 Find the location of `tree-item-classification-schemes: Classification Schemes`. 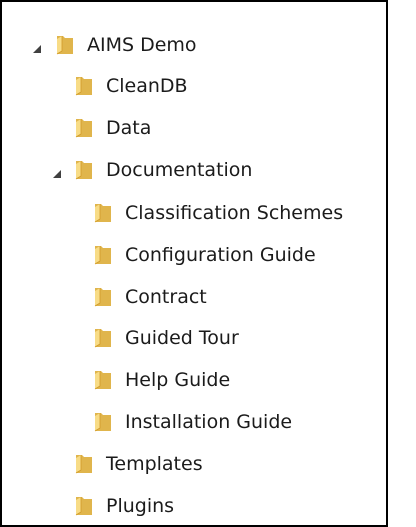

tree-item-classification-schemes: Classification Schemes is located at coordinates (217, 213).